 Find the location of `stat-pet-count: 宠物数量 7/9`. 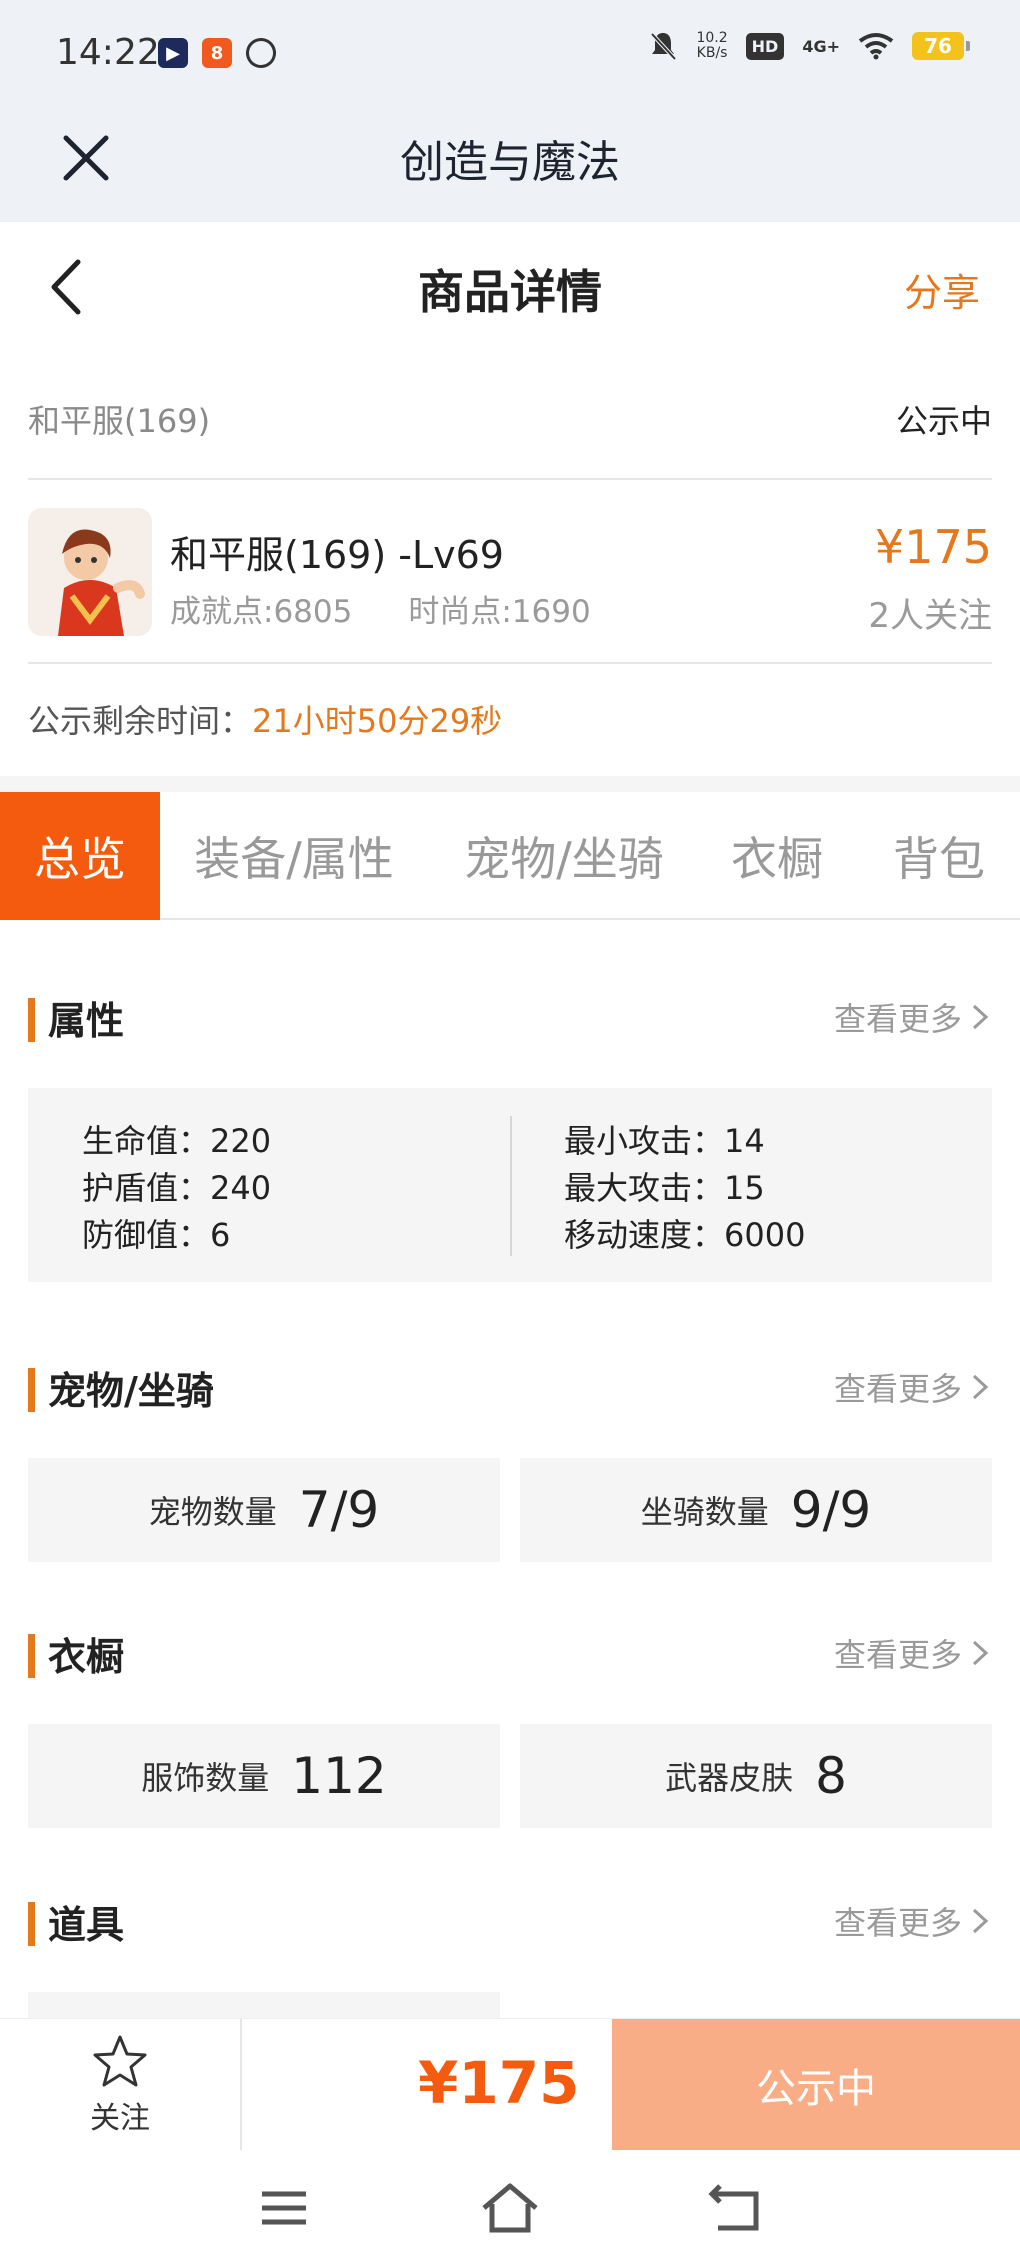

stat-pet-count: 宠物数量 7/9 is located at coordinates (264, 1510).